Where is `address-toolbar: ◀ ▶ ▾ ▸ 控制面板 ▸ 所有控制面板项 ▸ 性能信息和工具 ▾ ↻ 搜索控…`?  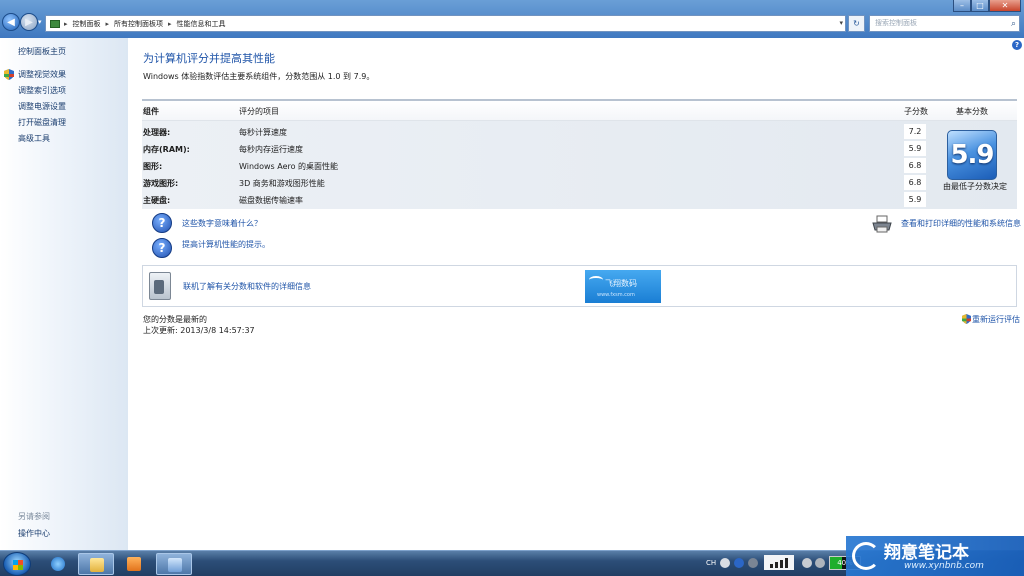 address-toolbar: ◀ ▶ ▾ ▸ 控制面板 ▸ 所有控制面板项 ▸ 性能信息和工具 ▾ ↻ 搜索控… is located at coordinates (512, 19).